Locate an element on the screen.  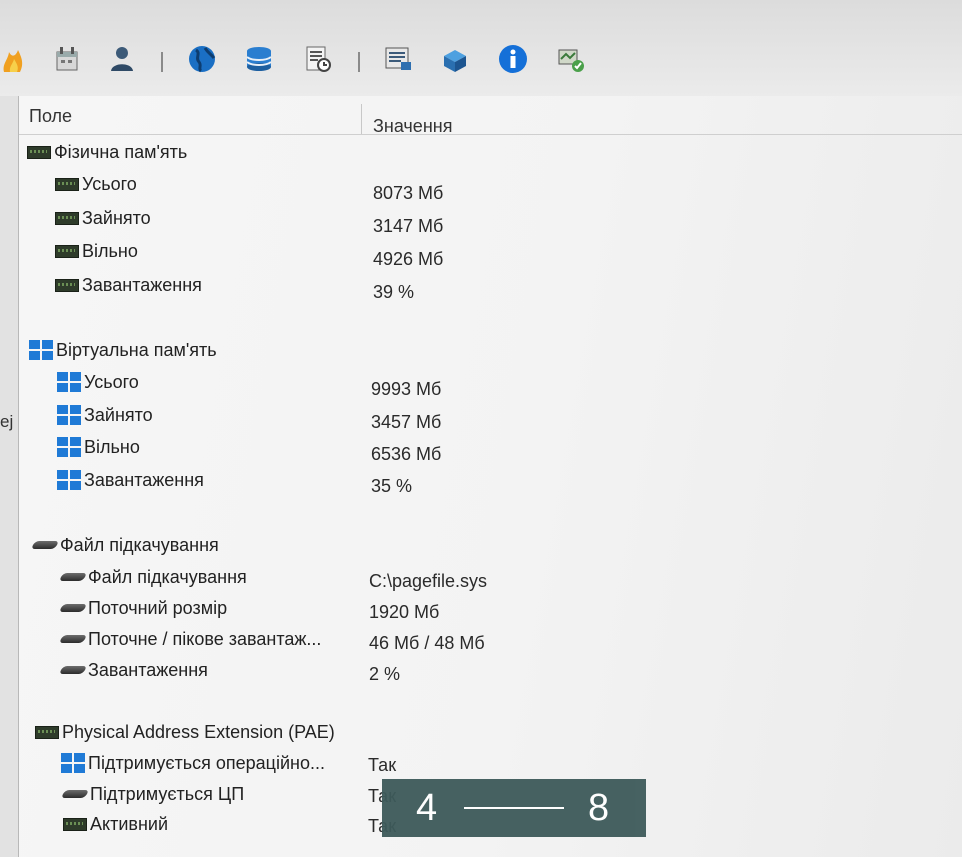
network-icon is located at coordinates (455, 59).